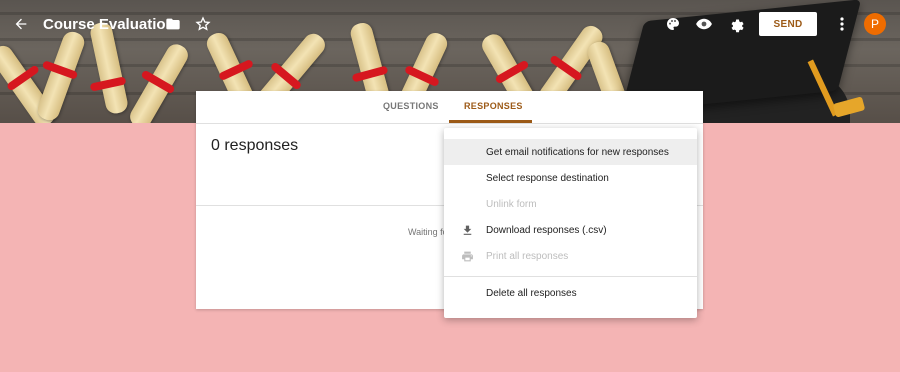  I want to click on more-vert-icon, so click(842, 24).